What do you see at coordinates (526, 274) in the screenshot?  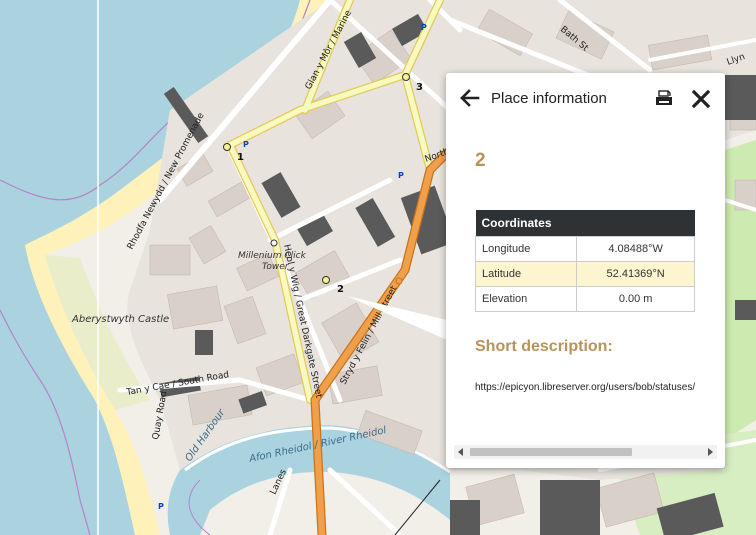 I see `latitude-label: Latitude` at bounding box center [526, 274].